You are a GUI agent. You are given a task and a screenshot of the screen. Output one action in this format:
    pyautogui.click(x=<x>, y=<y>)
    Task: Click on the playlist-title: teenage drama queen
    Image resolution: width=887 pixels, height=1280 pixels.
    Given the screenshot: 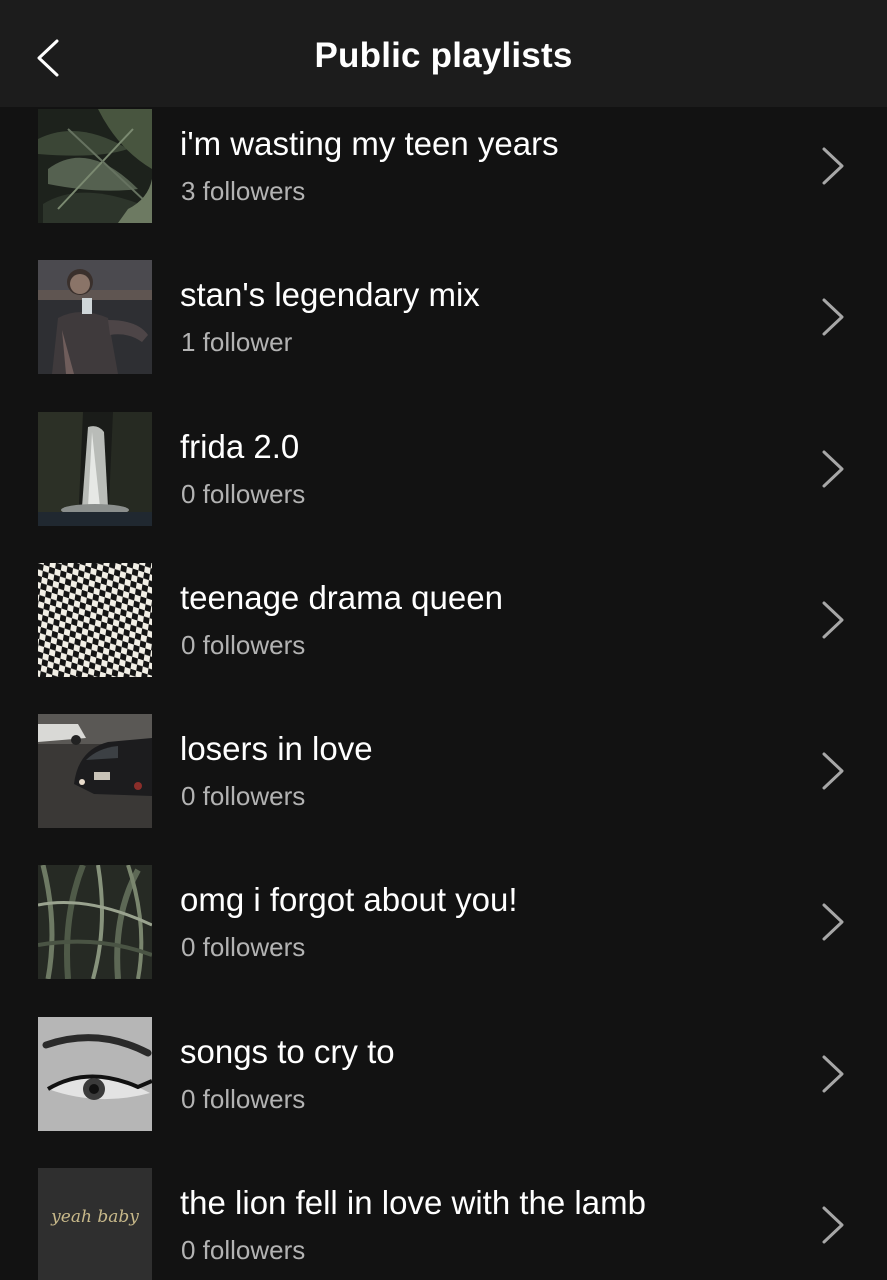 What is the action you would take?
    pyautogui.click(x=341, y=597)
    